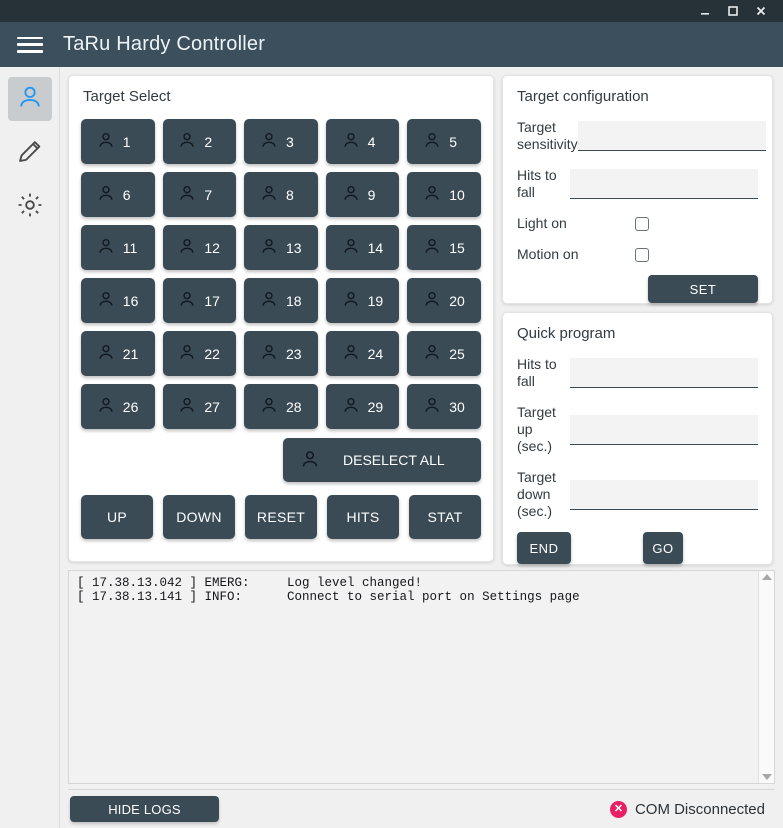 The height and width of the screenshot is (828, 783). Describe the element at coordinates (130, 406) in the screenshot. I see `target-number: 26` at that location.